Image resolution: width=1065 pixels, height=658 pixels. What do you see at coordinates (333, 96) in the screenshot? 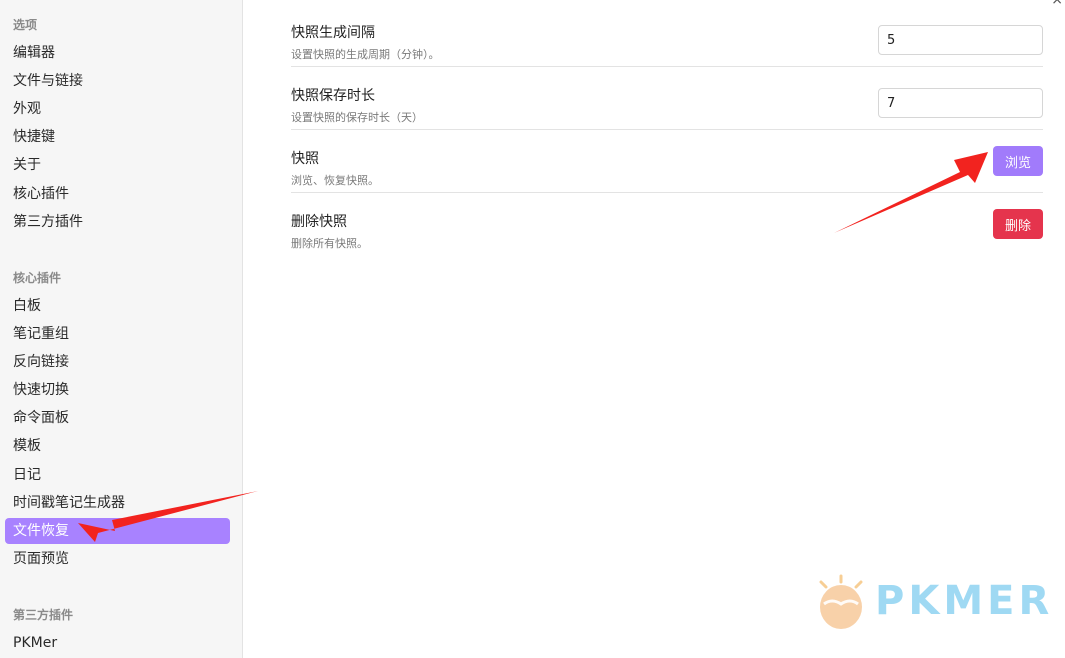
I see `setting-name: 快照保存时长` at bounding box center [333, 96].